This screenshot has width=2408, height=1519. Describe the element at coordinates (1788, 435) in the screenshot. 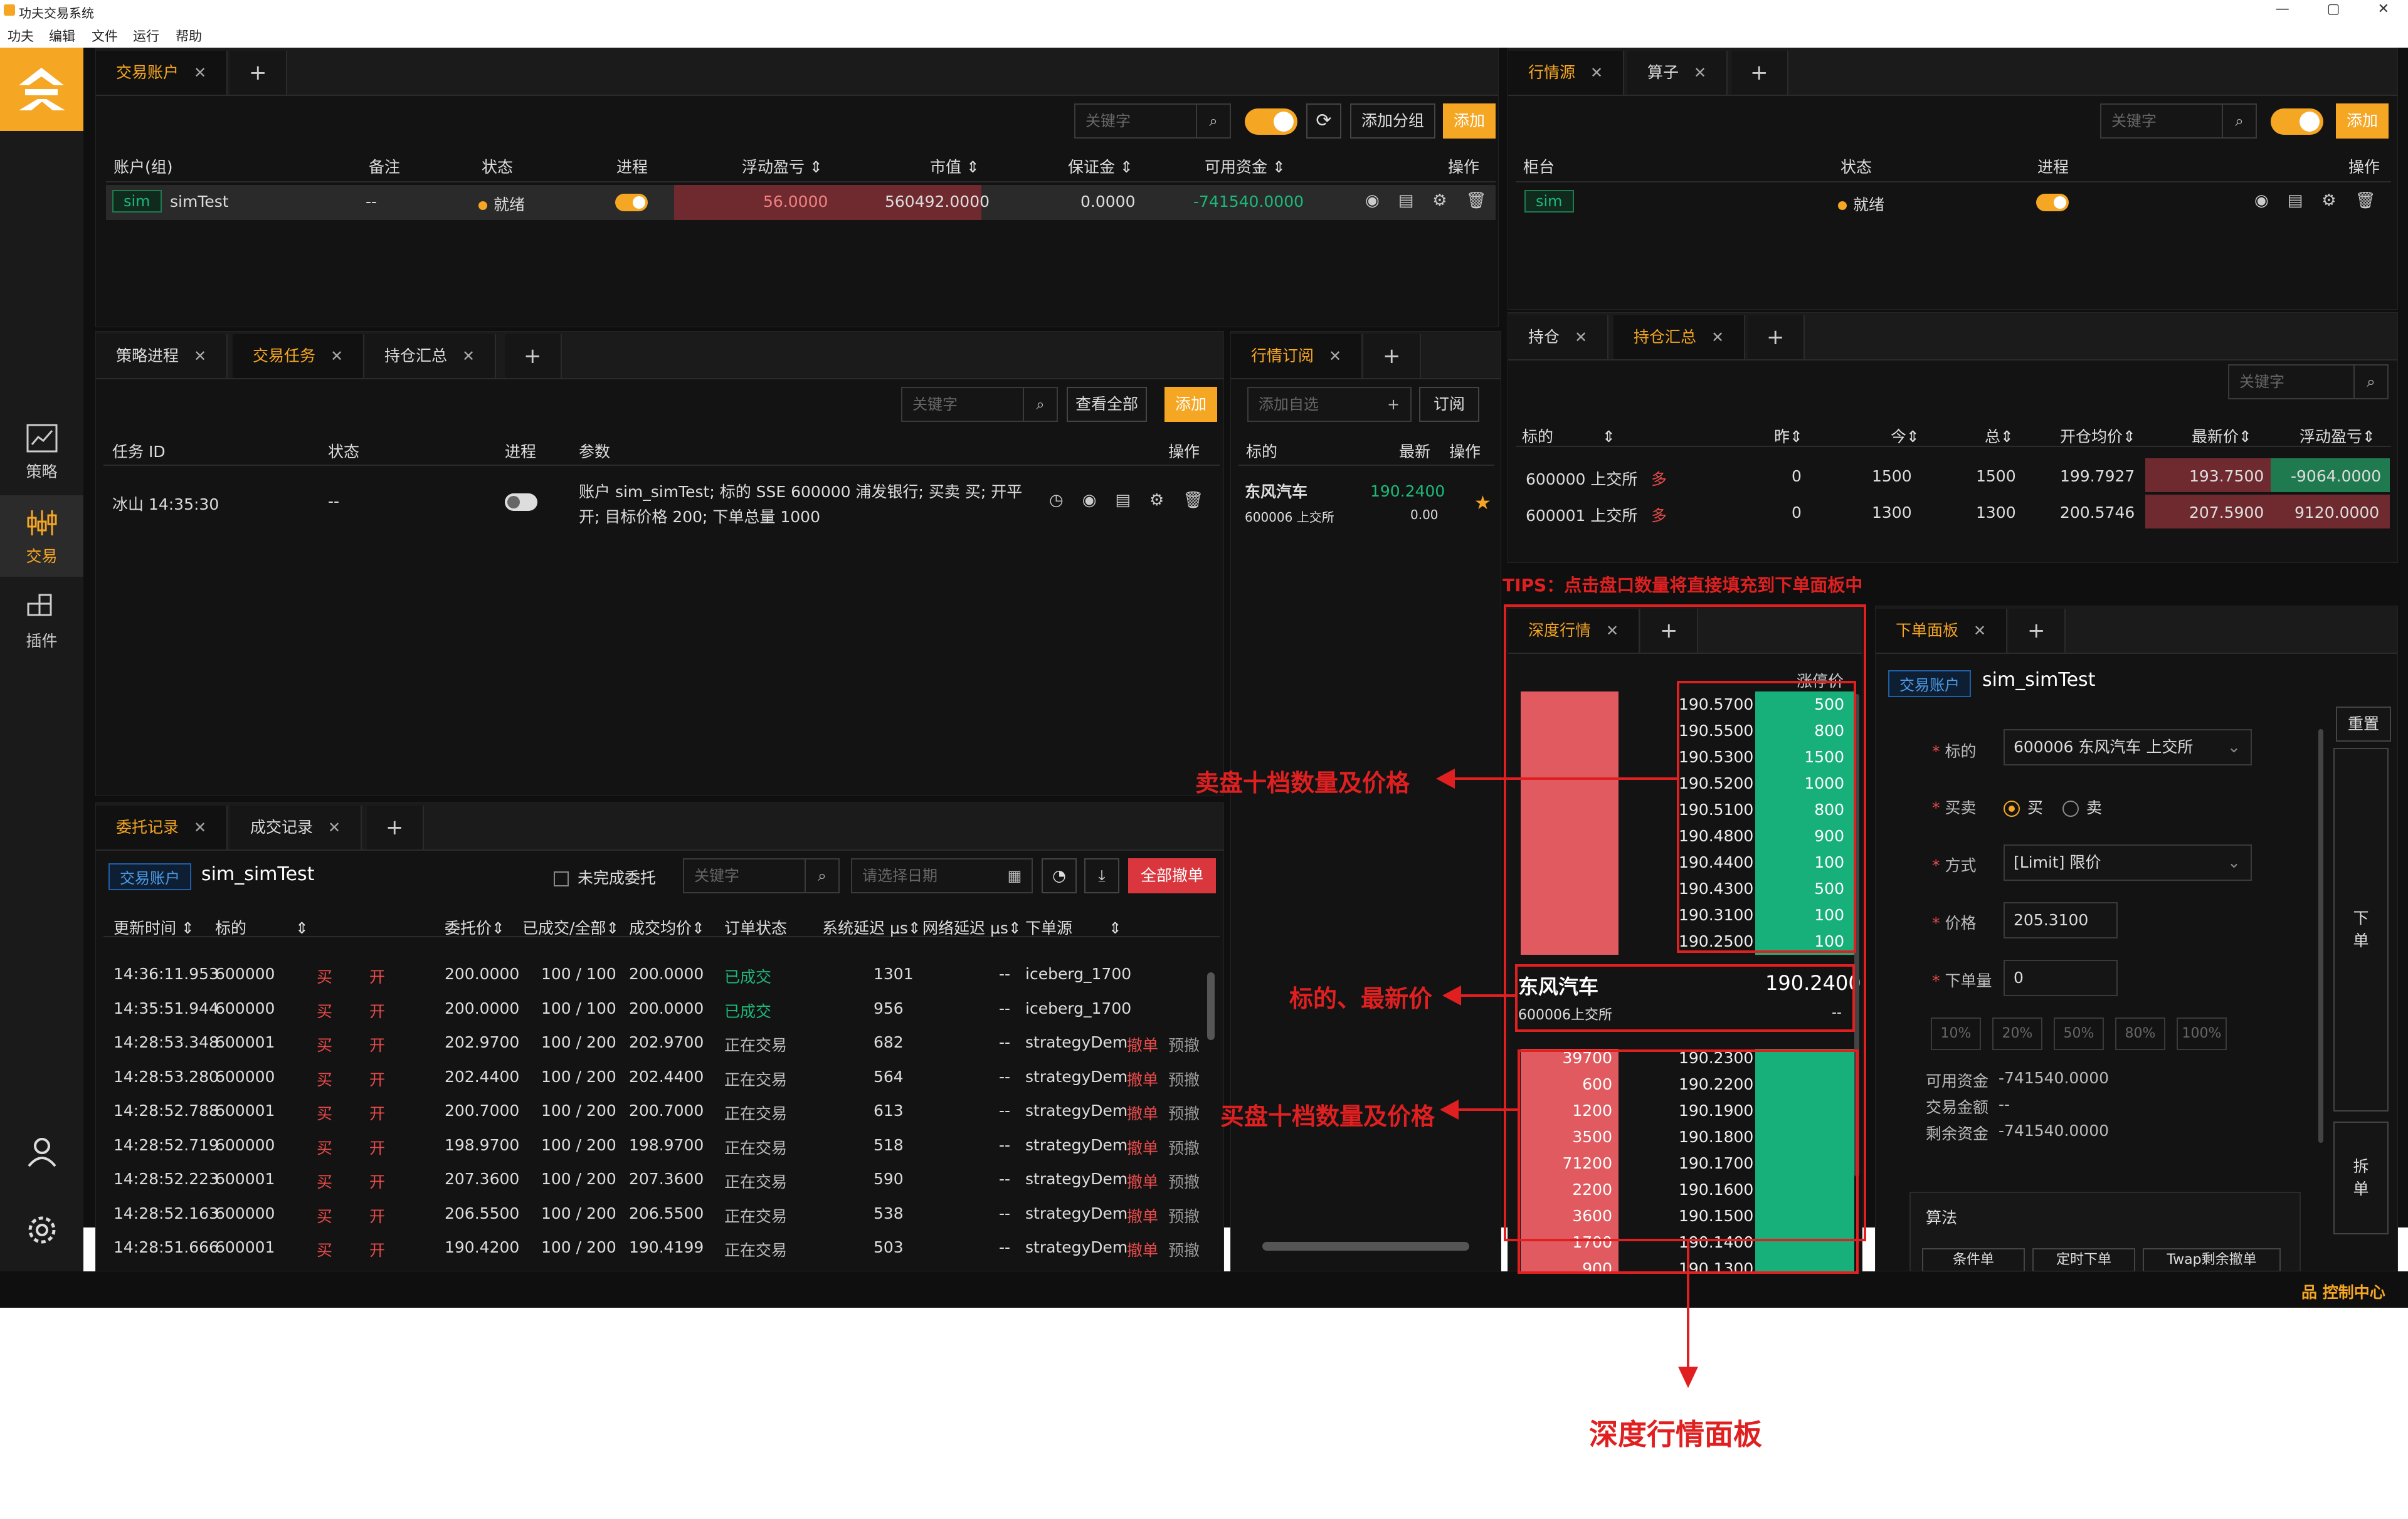

I see `col-yesterday: 昨⇕` at that location.